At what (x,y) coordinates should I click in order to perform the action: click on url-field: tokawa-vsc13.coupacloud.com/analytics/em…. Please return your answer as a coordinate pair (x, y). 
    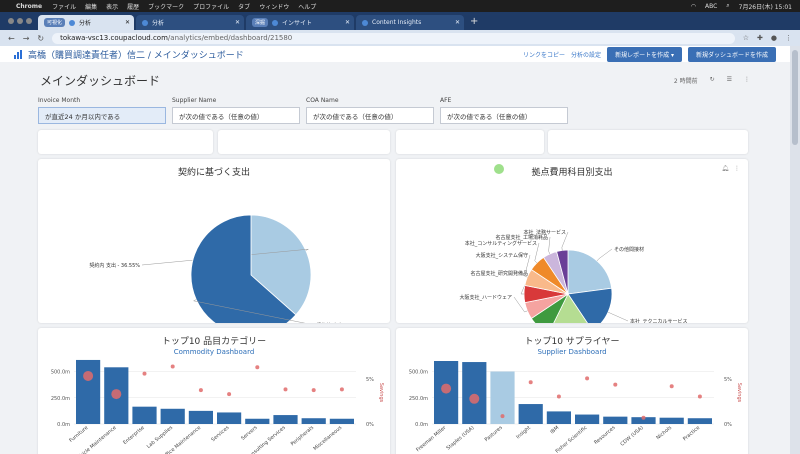
    Looking at the image, I should click on (393, 38).